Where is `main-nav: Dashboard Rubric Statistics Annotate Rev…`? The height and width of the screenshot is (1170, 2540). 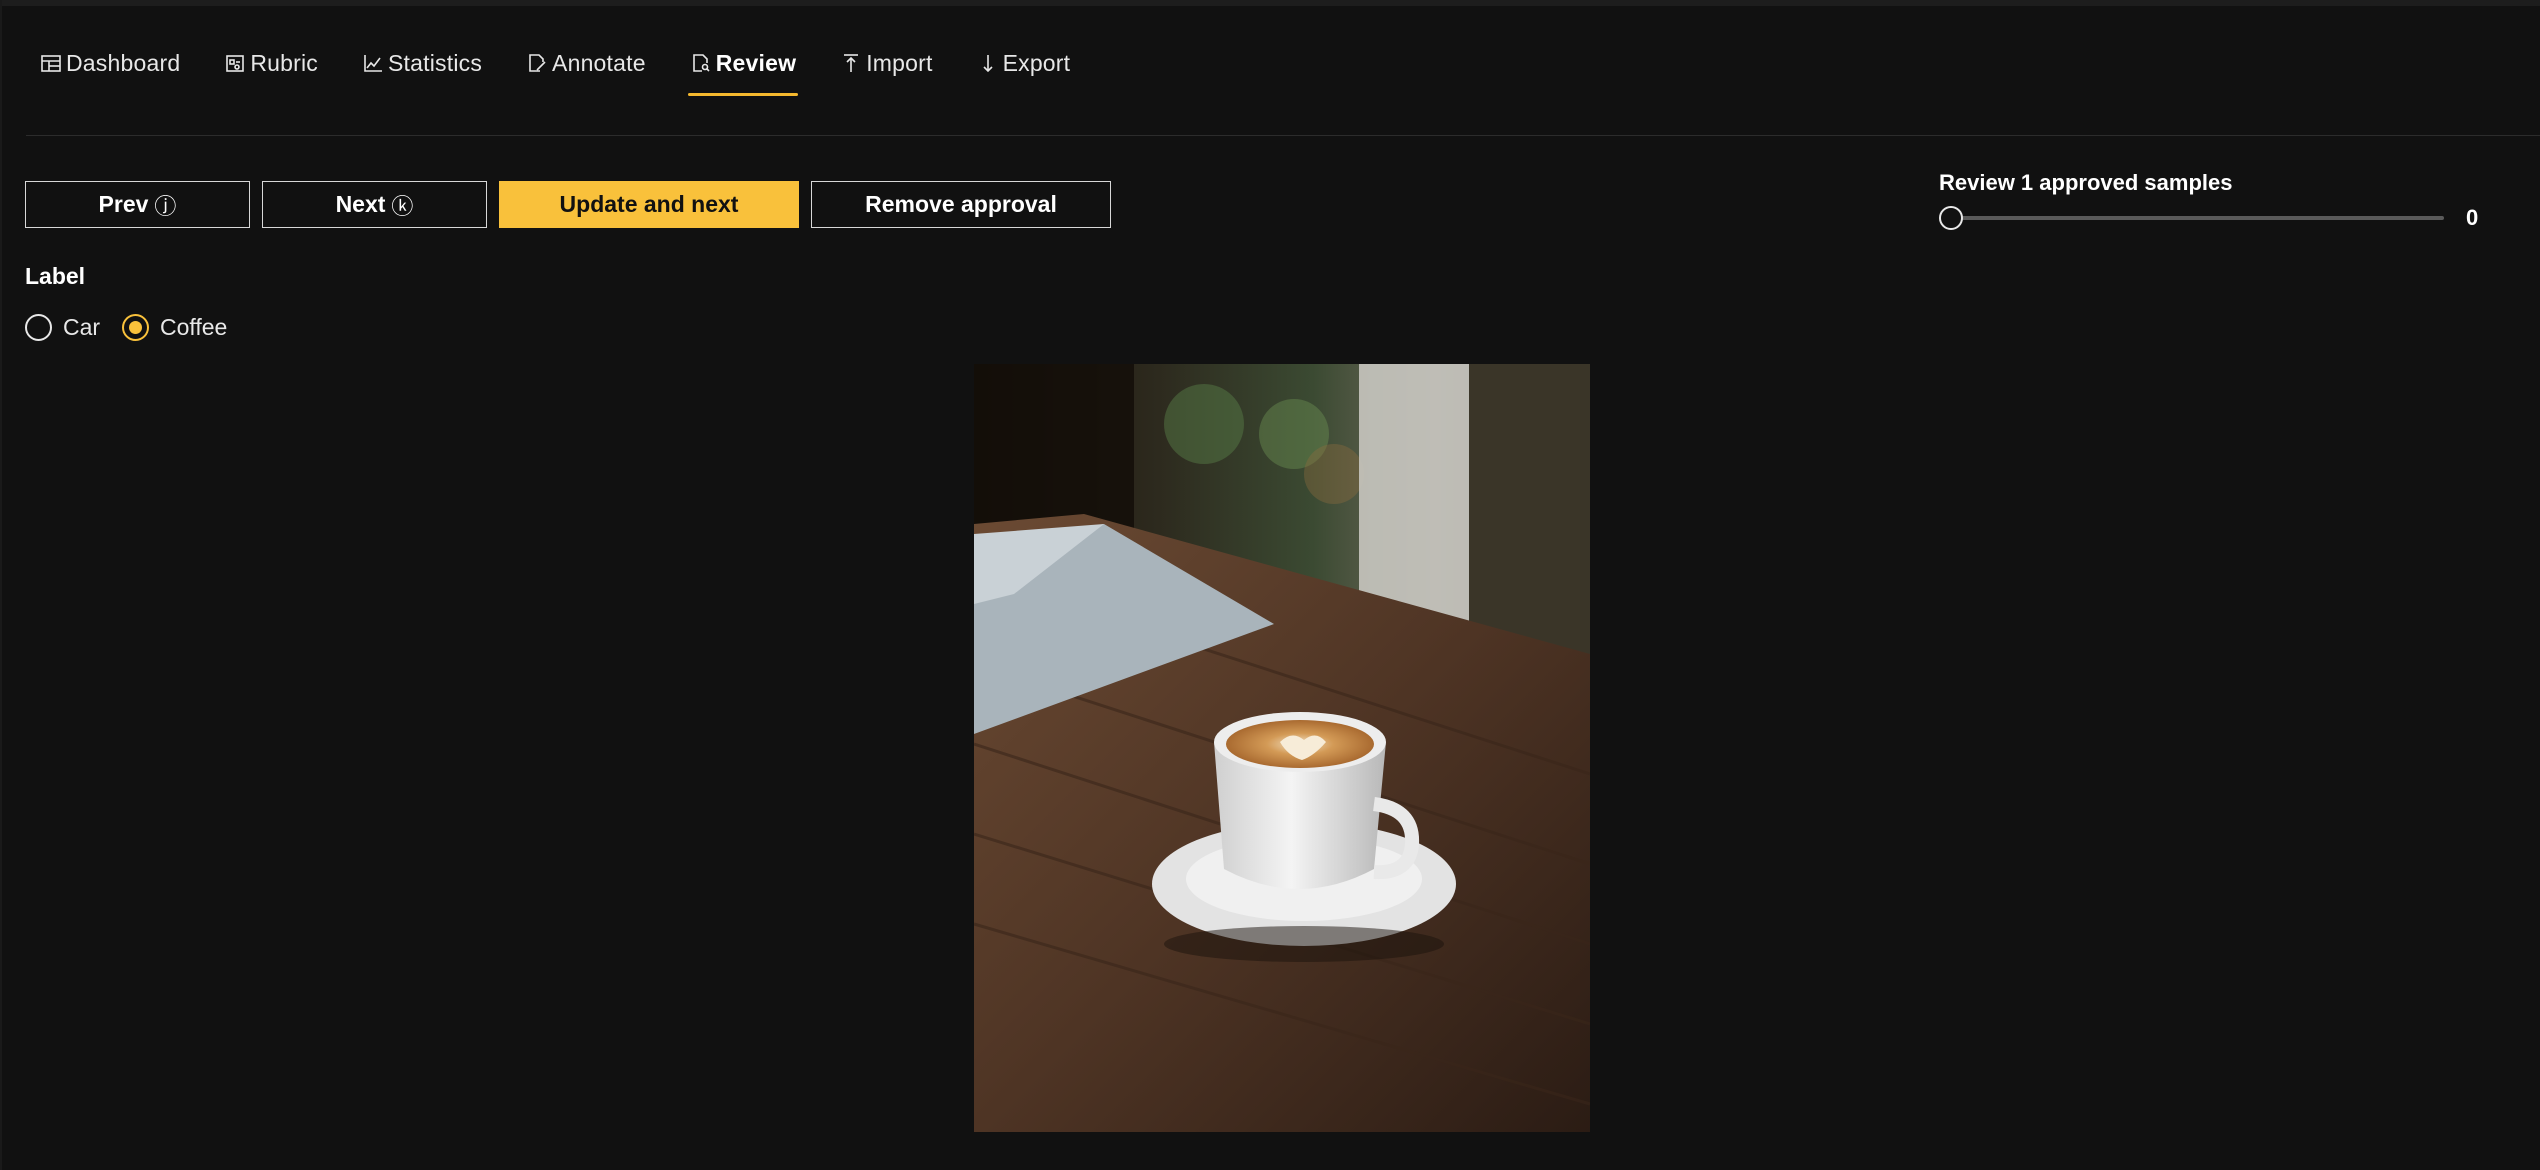 main-nav: Dashboard Rubric Statistics Annotate Rev… is located at coordinates (577, 71).